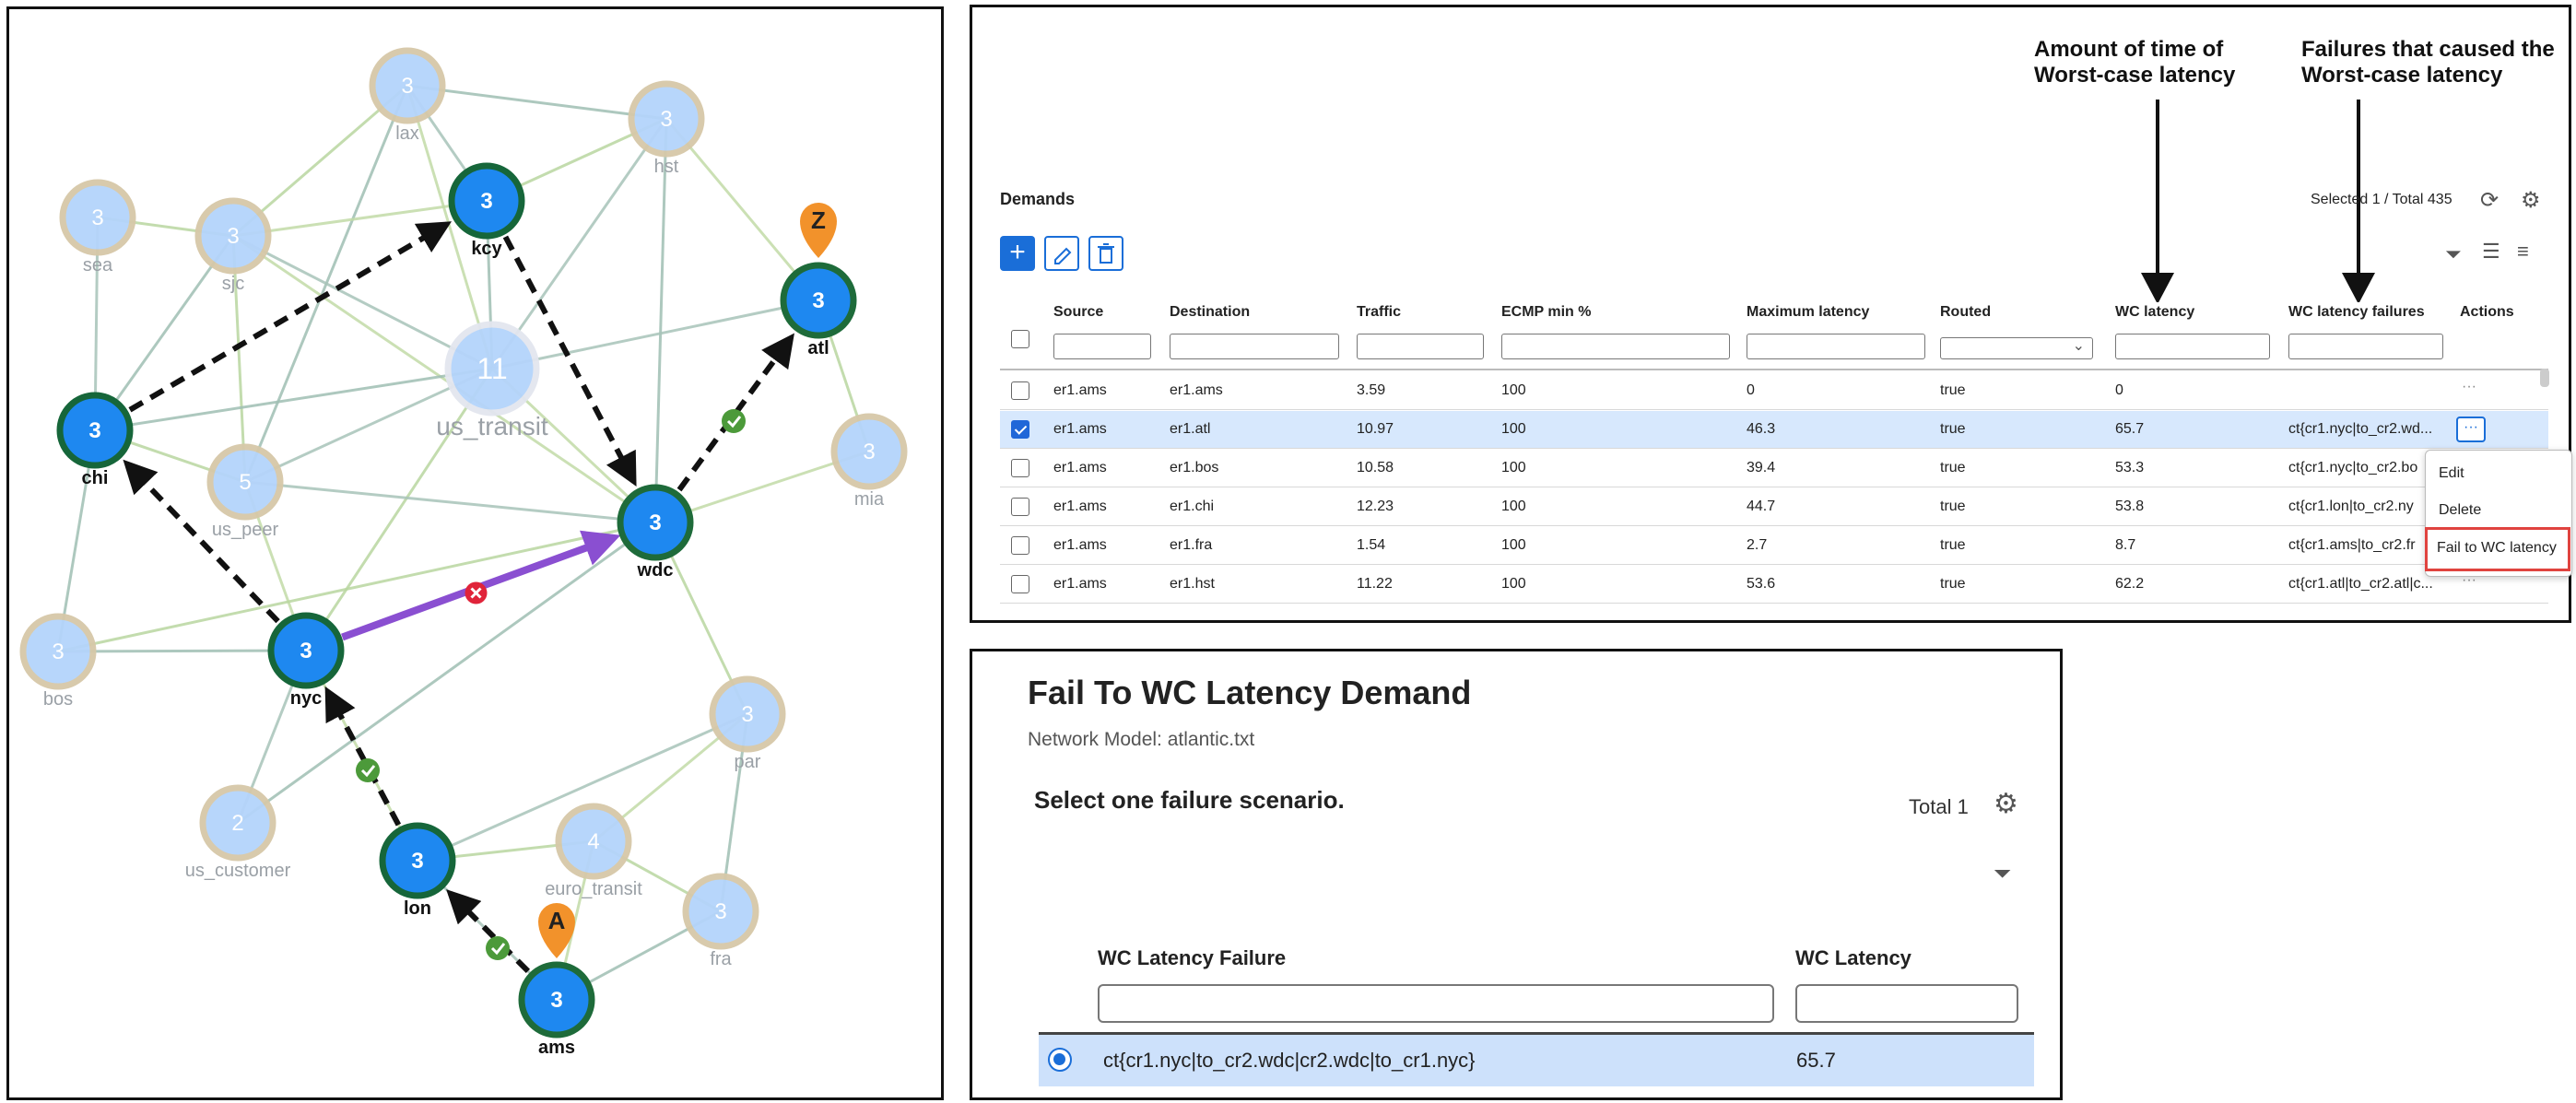 Image resolution: width=2576 pixels, height=1103 pixels. Describe the element at coordinates (2453, 254) in the screenshot. I see `filter-icon: ⏷` at that location.